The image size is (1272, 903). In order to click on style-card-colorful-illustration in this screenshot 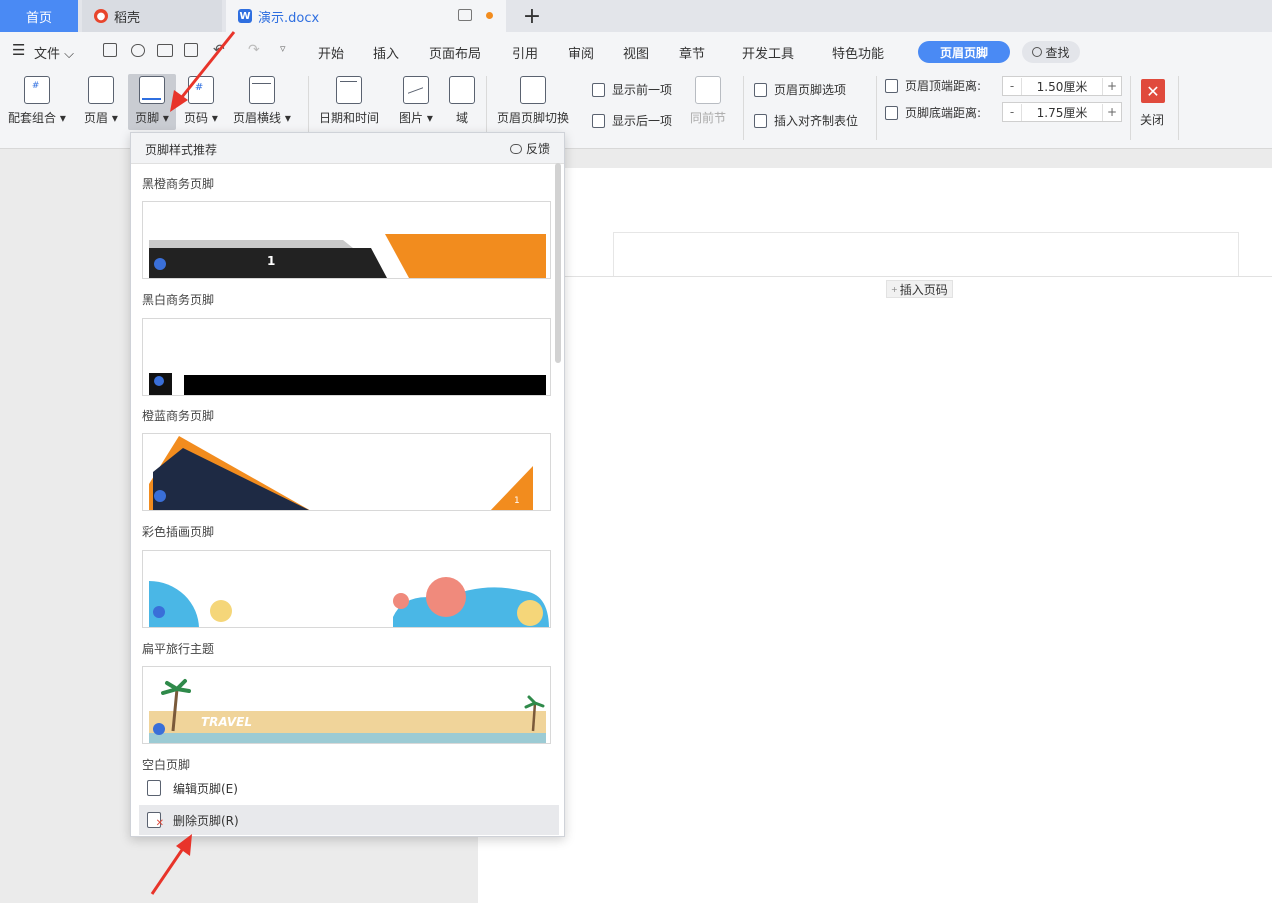, I will do `click(346, 589)`.